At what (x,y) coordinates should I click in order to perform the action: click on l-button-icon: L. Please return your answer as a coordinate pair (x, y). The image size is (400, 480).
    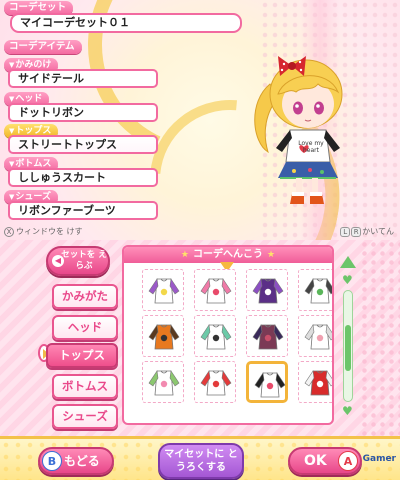
    Looking at the image, I should click on (345, 231).